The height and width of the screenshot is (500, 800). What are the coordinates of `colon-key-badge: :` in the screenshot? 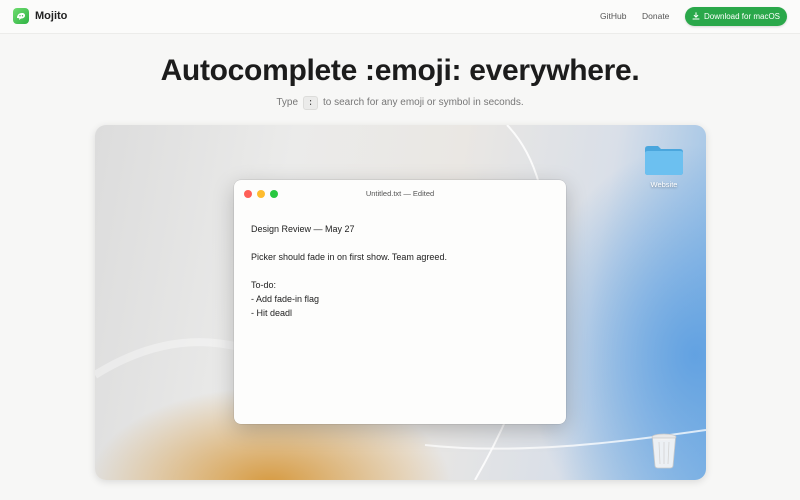 It's located at (310, 103).